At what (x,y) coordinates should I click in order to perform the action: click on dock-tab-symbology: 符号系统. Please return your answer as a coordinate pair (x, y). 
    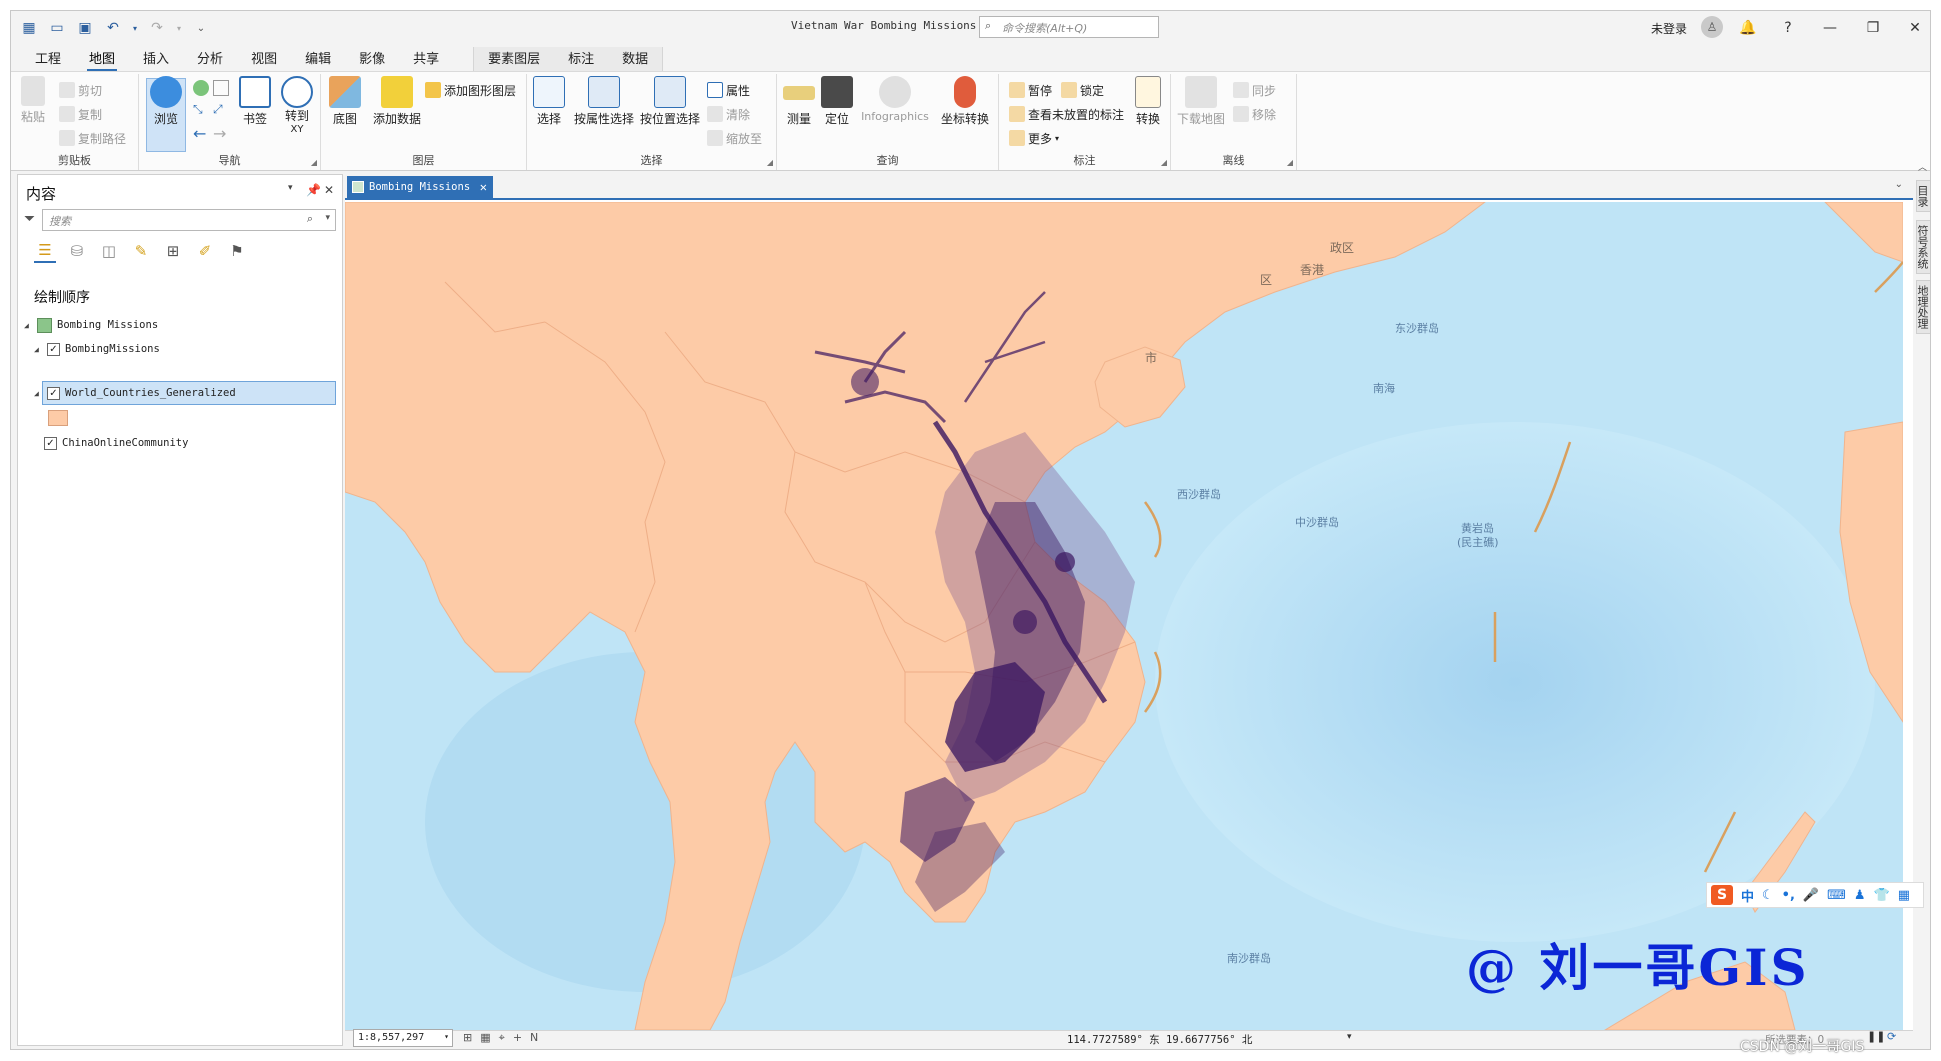
    Looking at the image, I should click on (1923, 247).